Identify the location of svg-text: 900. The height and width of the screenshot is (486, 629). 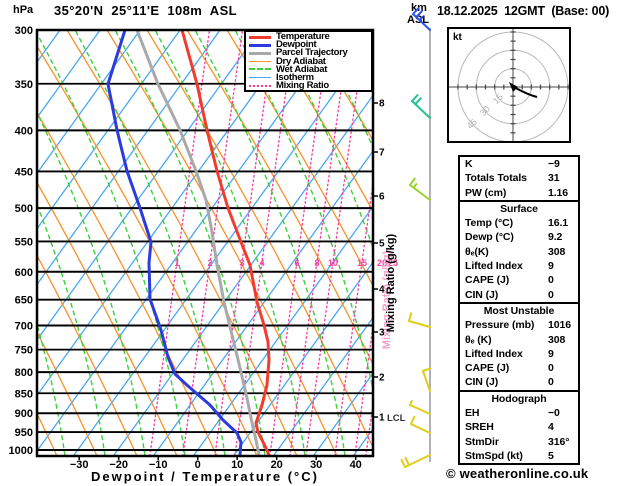
(24, 414).